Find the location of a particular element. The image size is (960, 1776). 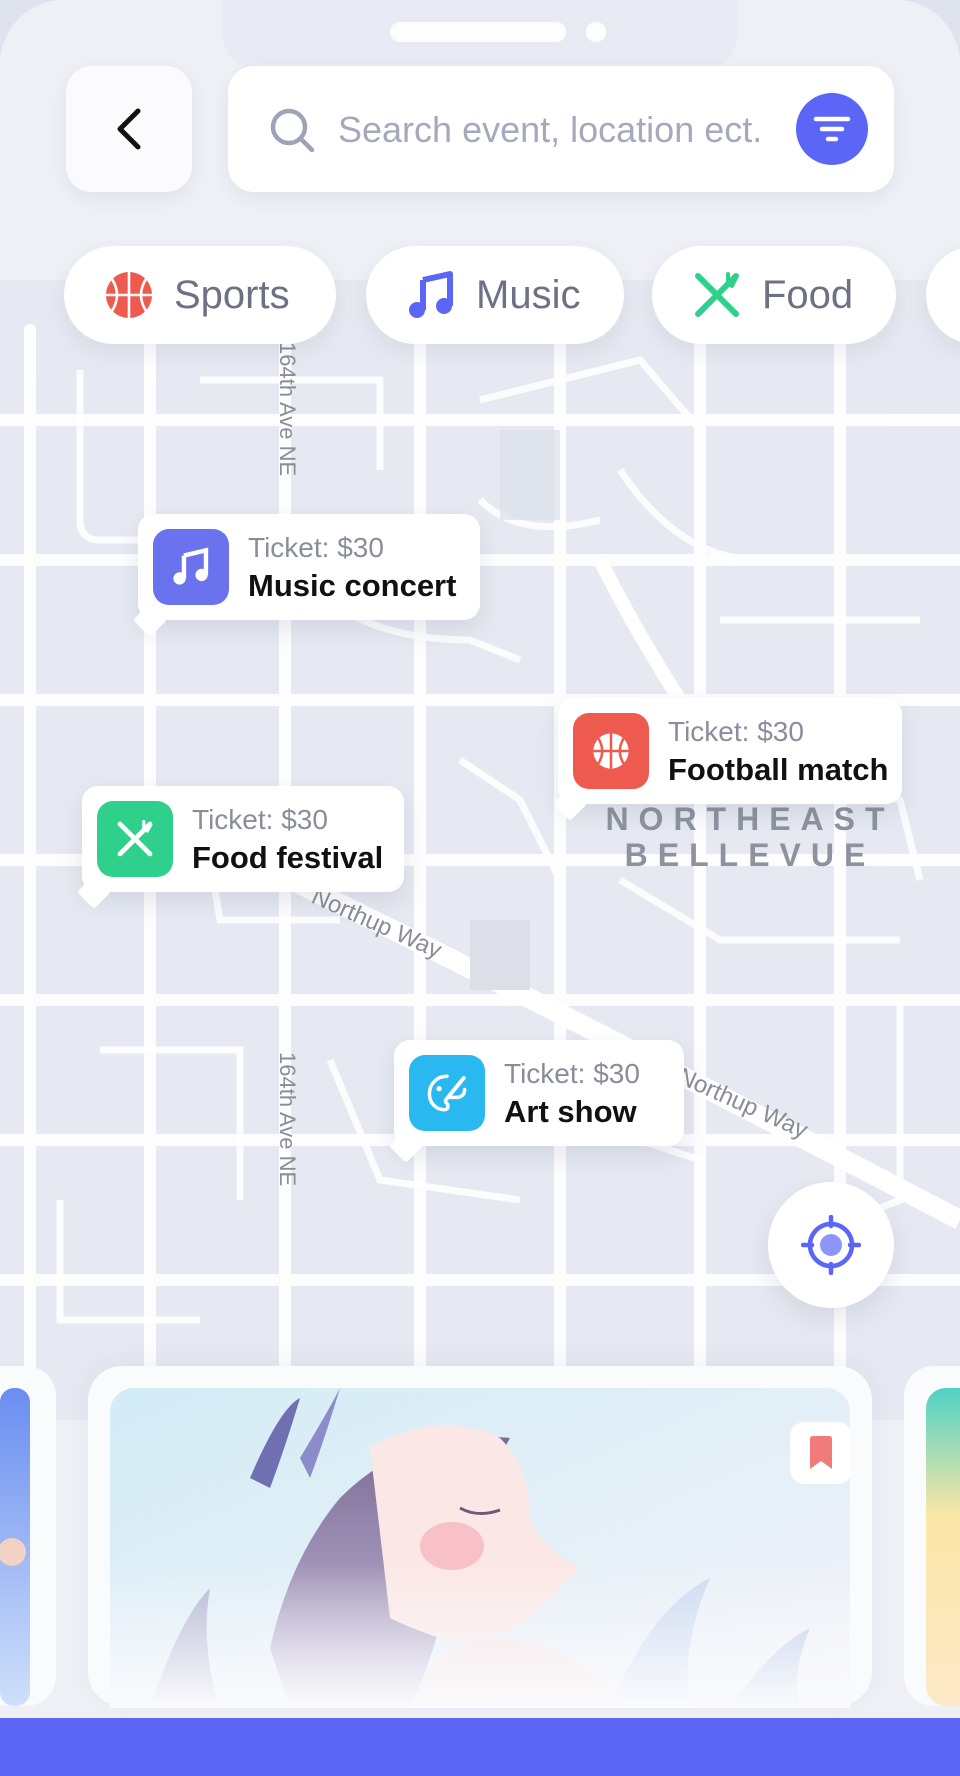

area-label-line1: NORTHEAST is located at coordinates (749, 819).